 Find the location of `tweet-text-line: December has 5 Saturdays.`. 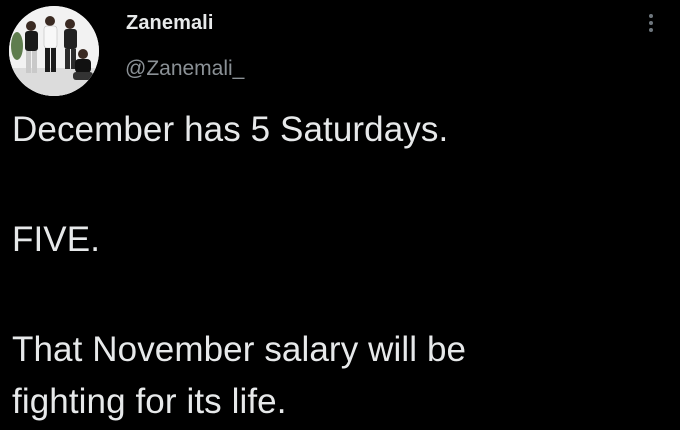

tweet-text-line: December has 5 Saturdays. is located at coordinates (230, 129).